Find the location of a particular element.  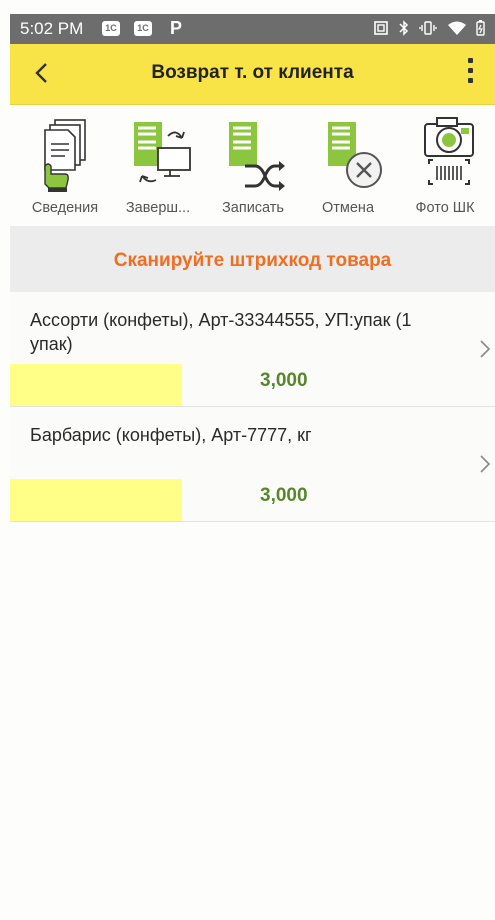

scan-prompt-text: Сканируйте штрихкод товара is located at coordinates (252, 260).